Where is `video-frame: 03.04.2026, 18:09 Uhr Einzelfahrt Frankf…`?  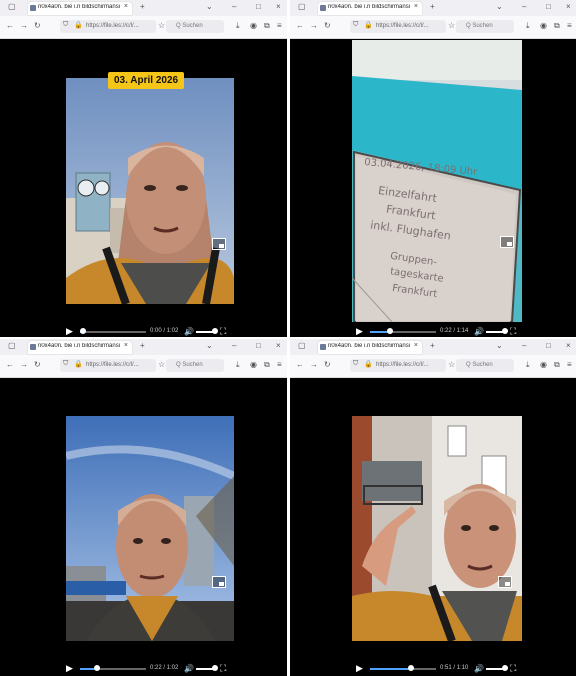
video-frame: 03.04.2026, 18:09 Uhr Einzelfahrt Frankf… is located at coordinates (437, 181).